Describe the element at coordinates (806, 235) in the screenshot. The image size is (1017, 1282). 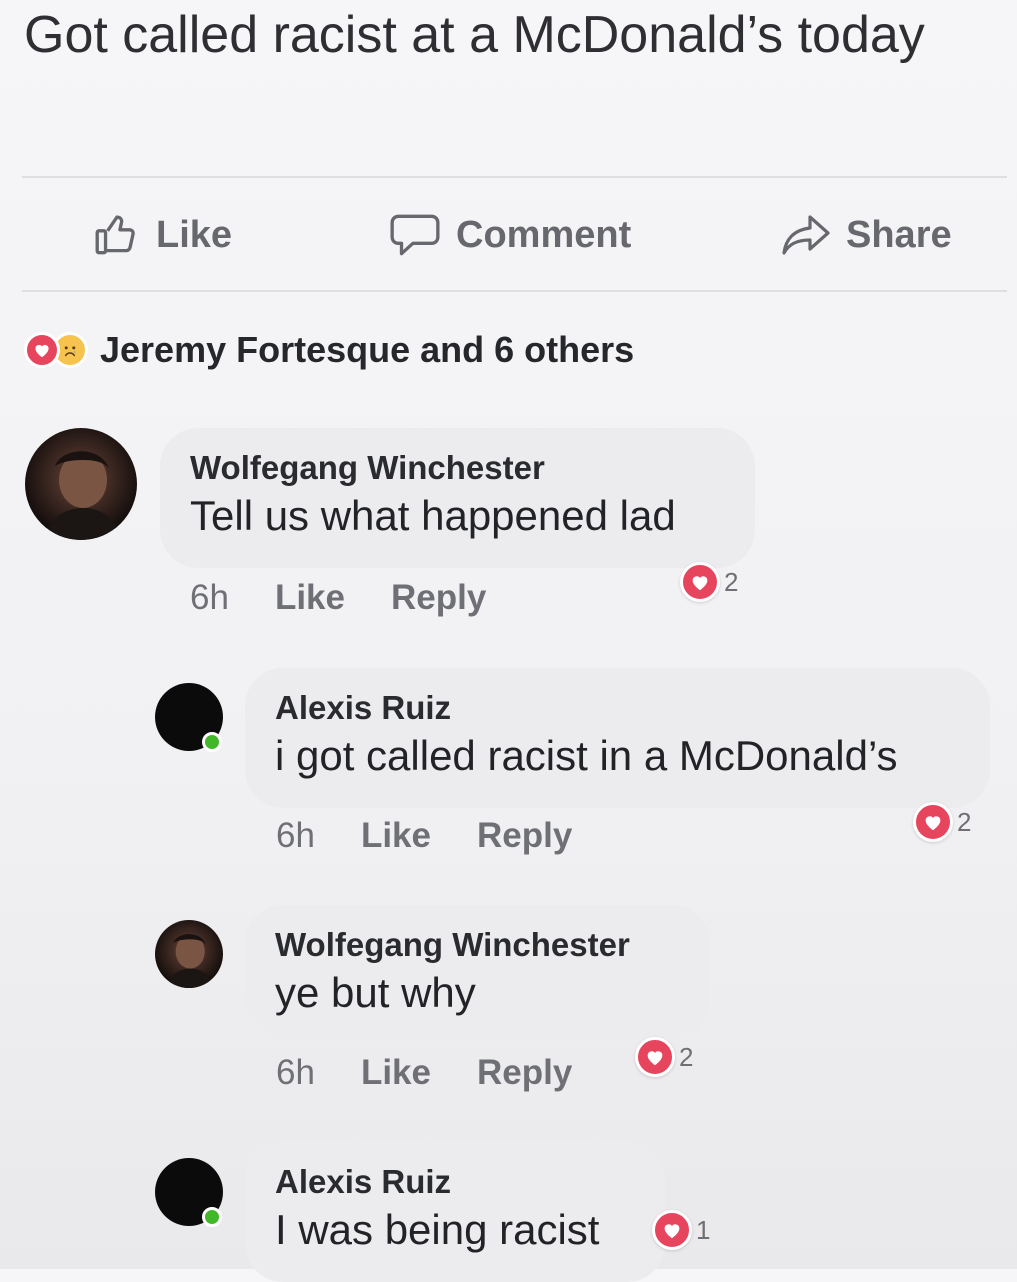
I see `share-arrow-icon` at that location.